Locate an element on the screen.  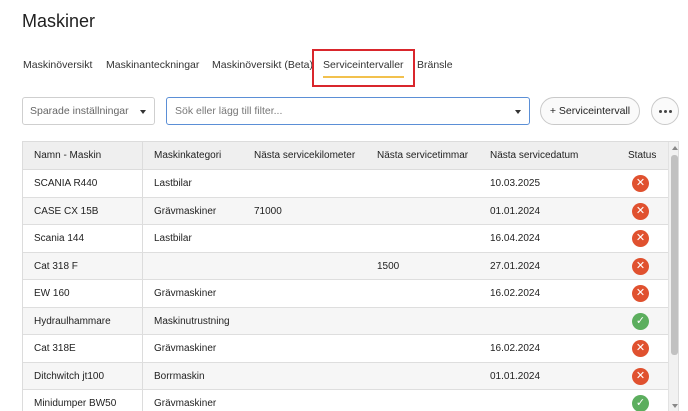
cell-name: SCANIA R440 is located at coordinates (66, 183).